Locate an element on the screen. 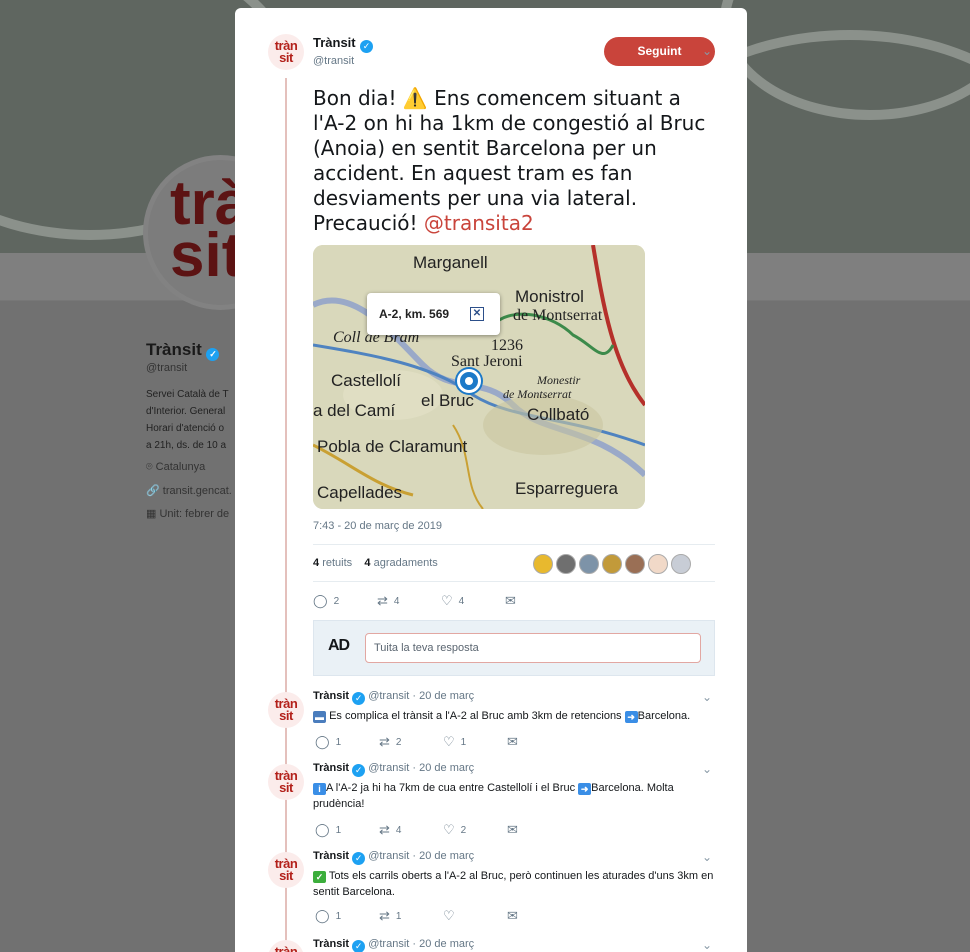  map-label: Pobla de Claramunt is located at coordinates (392, 446).